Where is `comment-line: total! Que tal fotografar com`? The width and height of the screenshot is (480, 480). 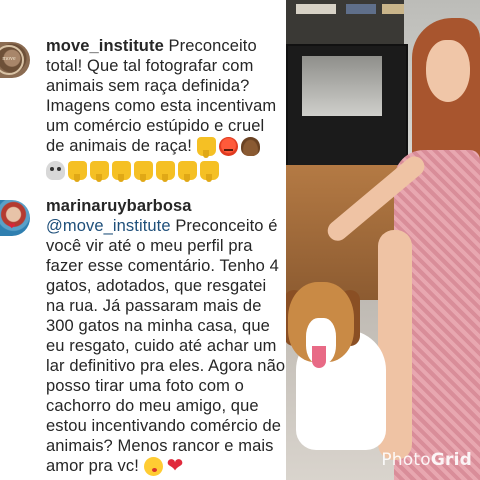
comment-line: total! Que tal fotografar com is located at coordinates (150, 66).